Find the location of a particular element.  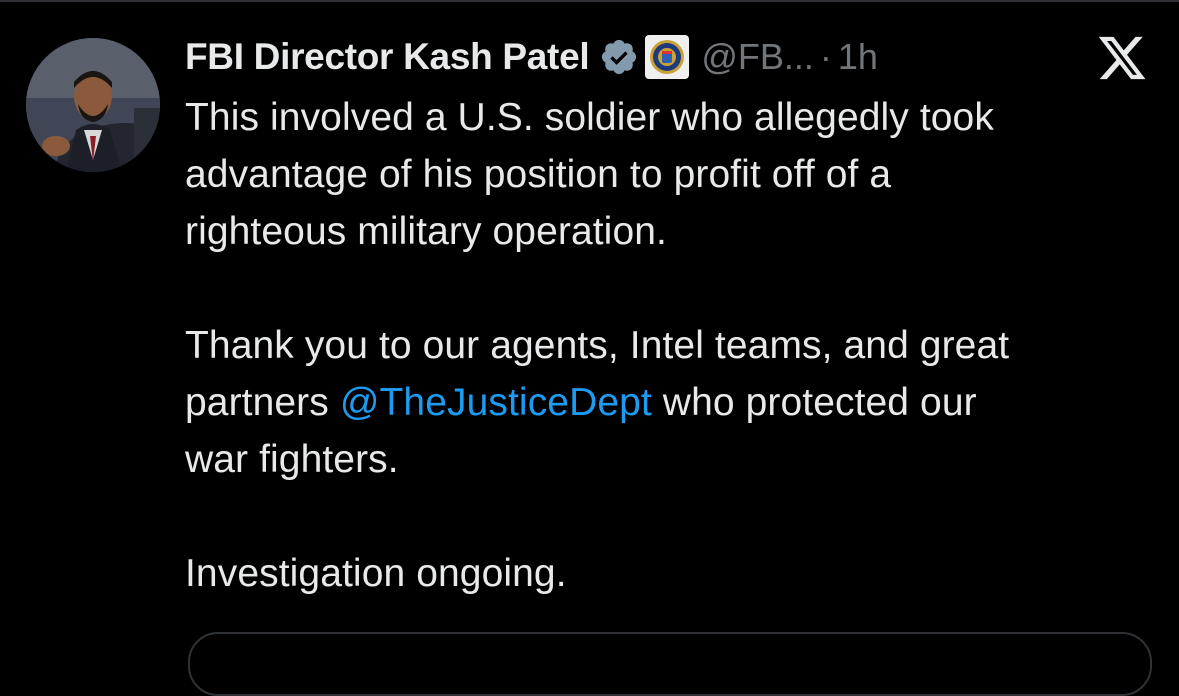

text-line: Investigation ongoing. is located at coordinates (376, 573).